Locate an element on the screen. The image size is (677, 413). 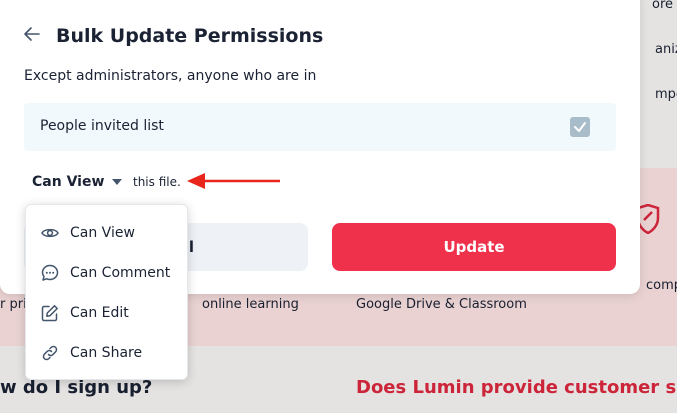
checkmark-icon is located at coordinates (580, 127).